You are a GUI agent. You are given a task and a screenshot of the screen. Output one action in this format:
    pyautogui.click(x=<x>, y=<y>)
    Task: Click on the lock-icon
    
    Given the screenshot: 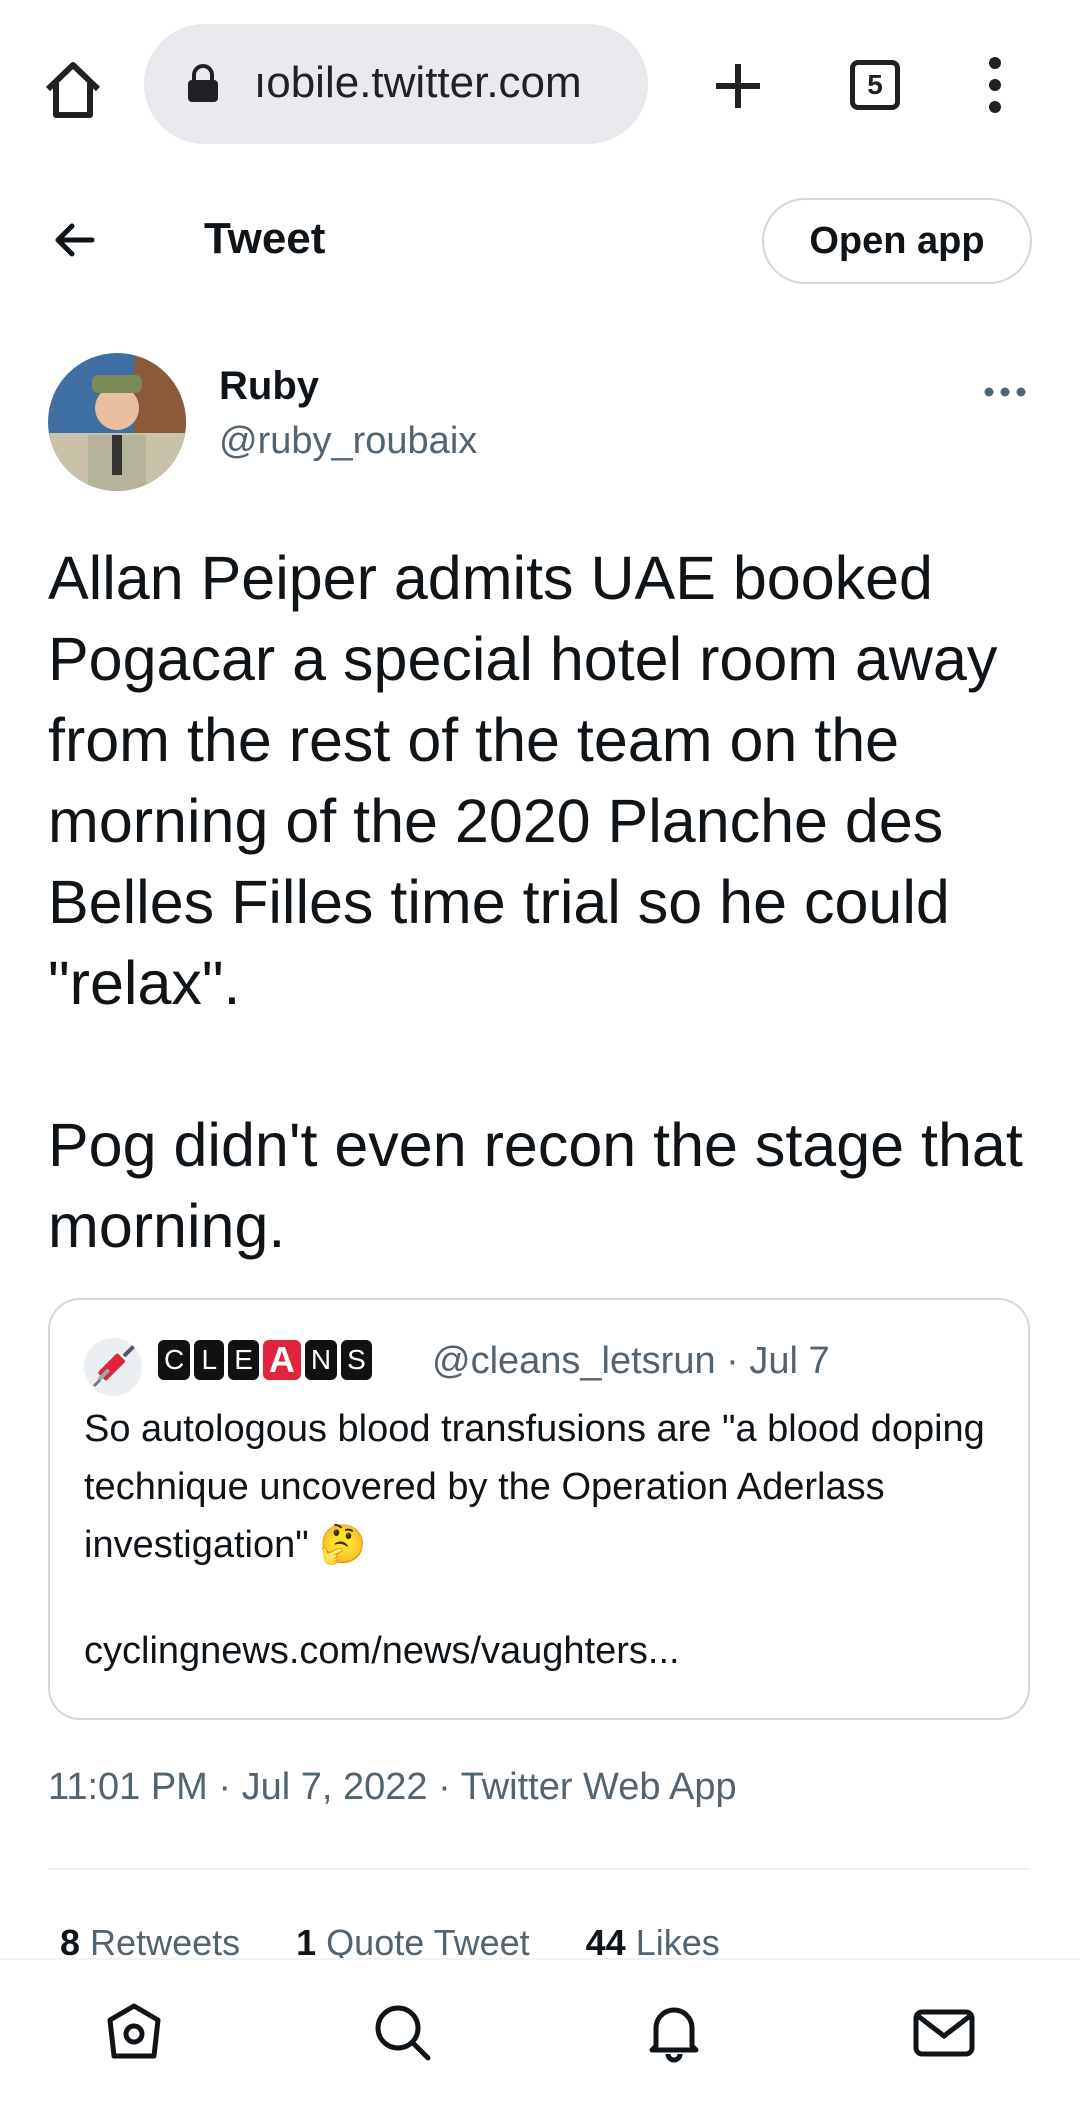 What is the action you would take?
    pyautogui.click(x=203, y=84)
    